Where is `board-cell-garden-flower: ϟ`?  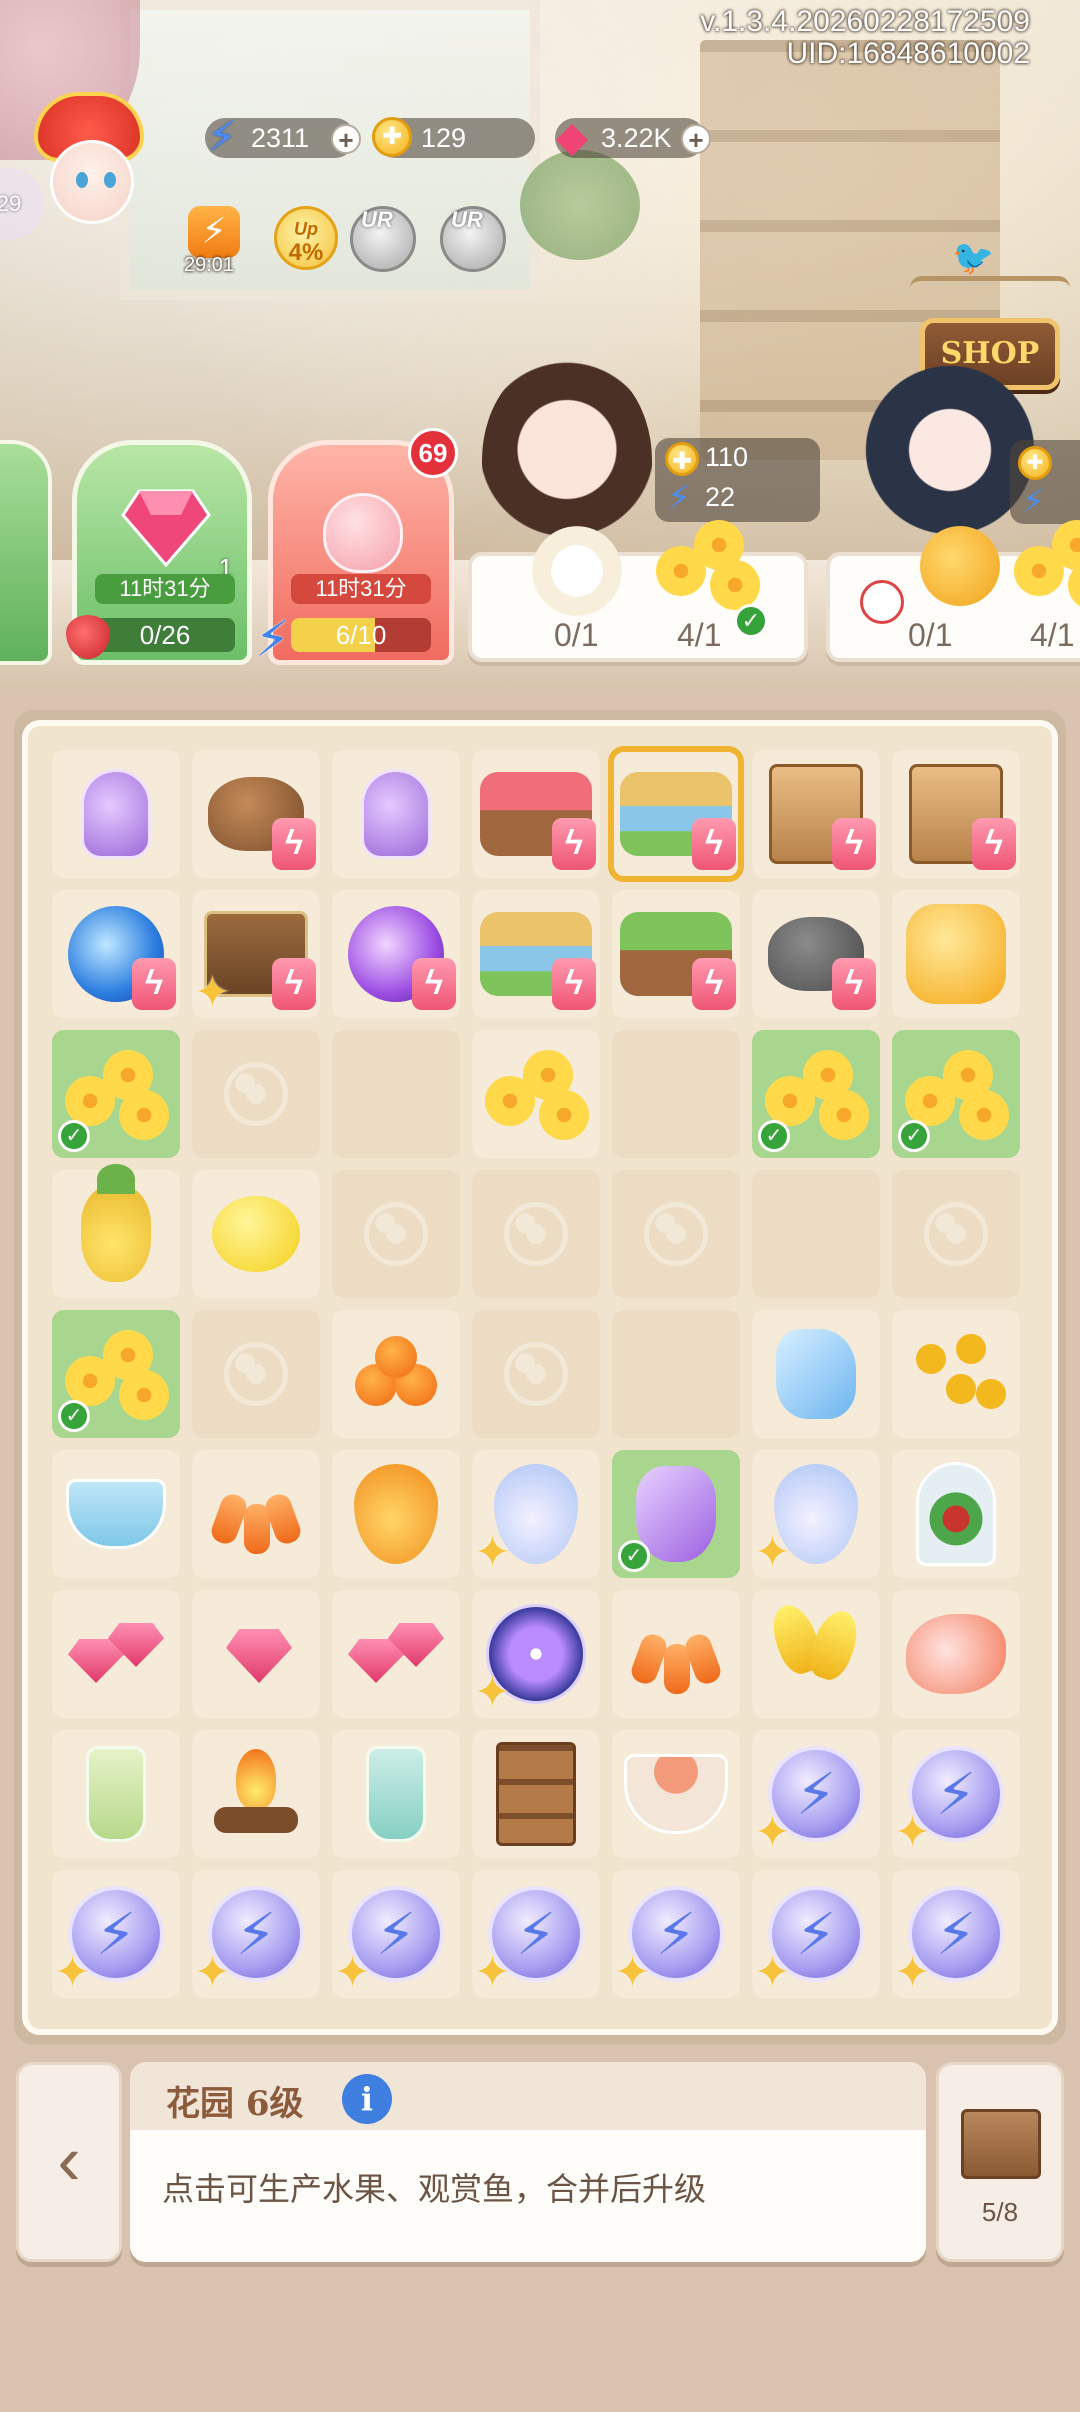 board-cell-garden-flower: ϟ is located at coordinates (536, 814).